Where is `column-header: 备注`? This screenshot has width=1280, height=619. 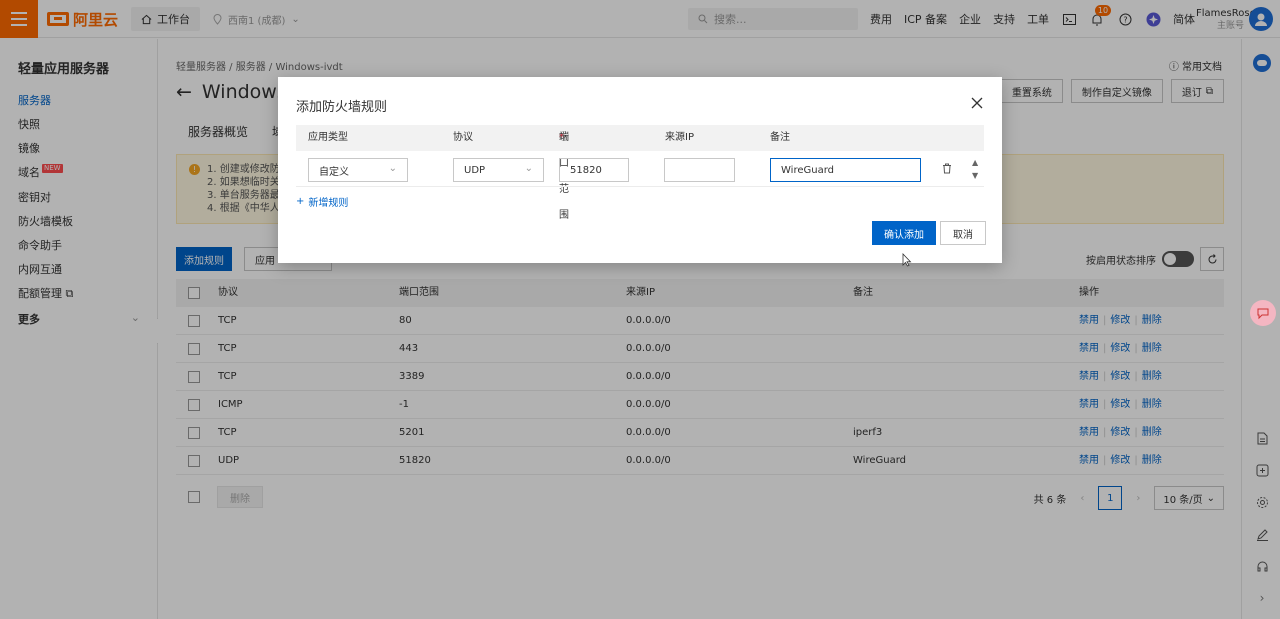
column-header: 备注 is located at coordinates (780, 137).